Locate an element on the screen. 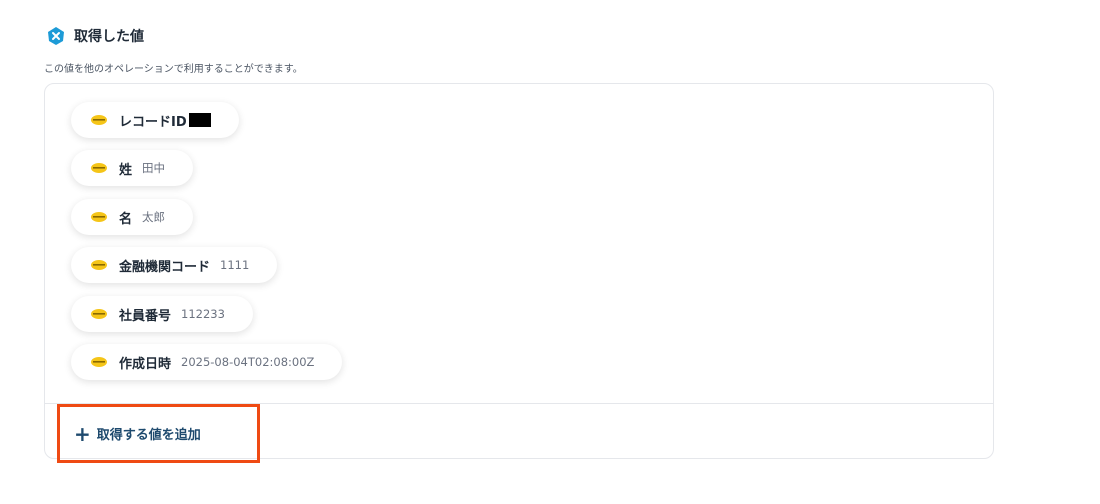  section-title: 取得した値 is located at coordinates (109, 37).